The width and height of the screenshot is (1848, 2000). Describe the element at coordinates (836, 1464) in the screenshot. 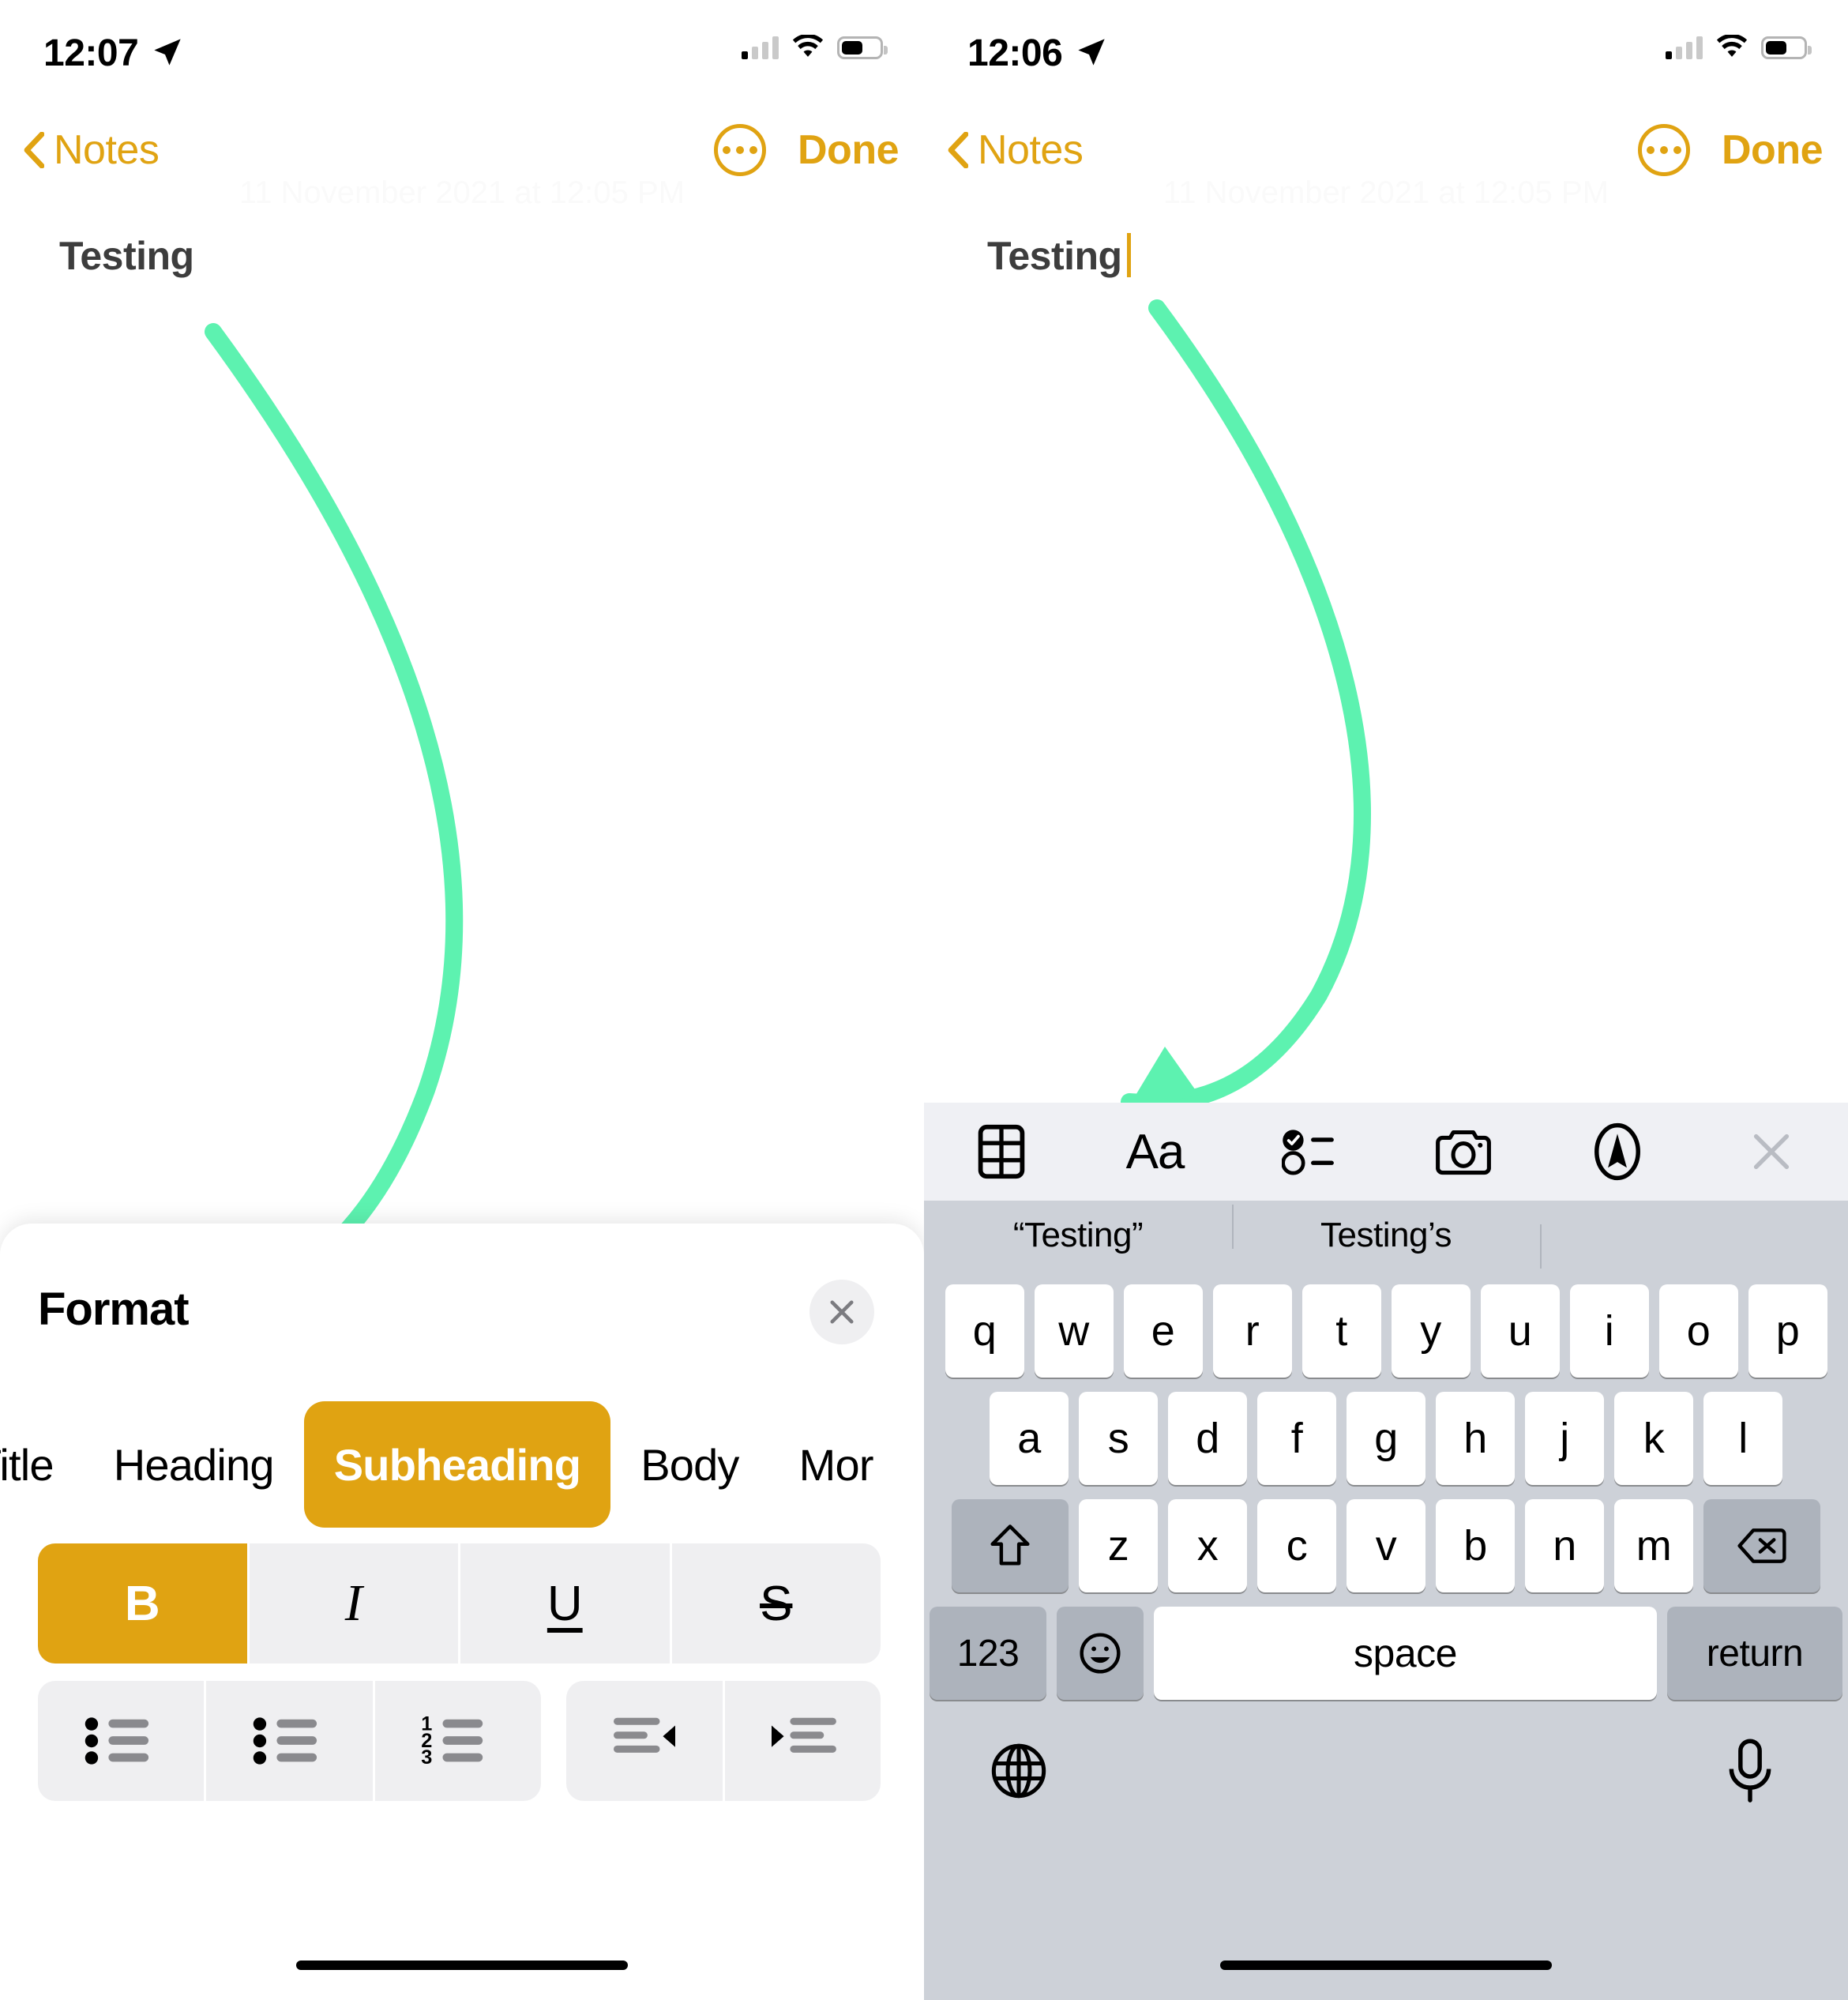

I see `style-chip-more: Mor` at that location.